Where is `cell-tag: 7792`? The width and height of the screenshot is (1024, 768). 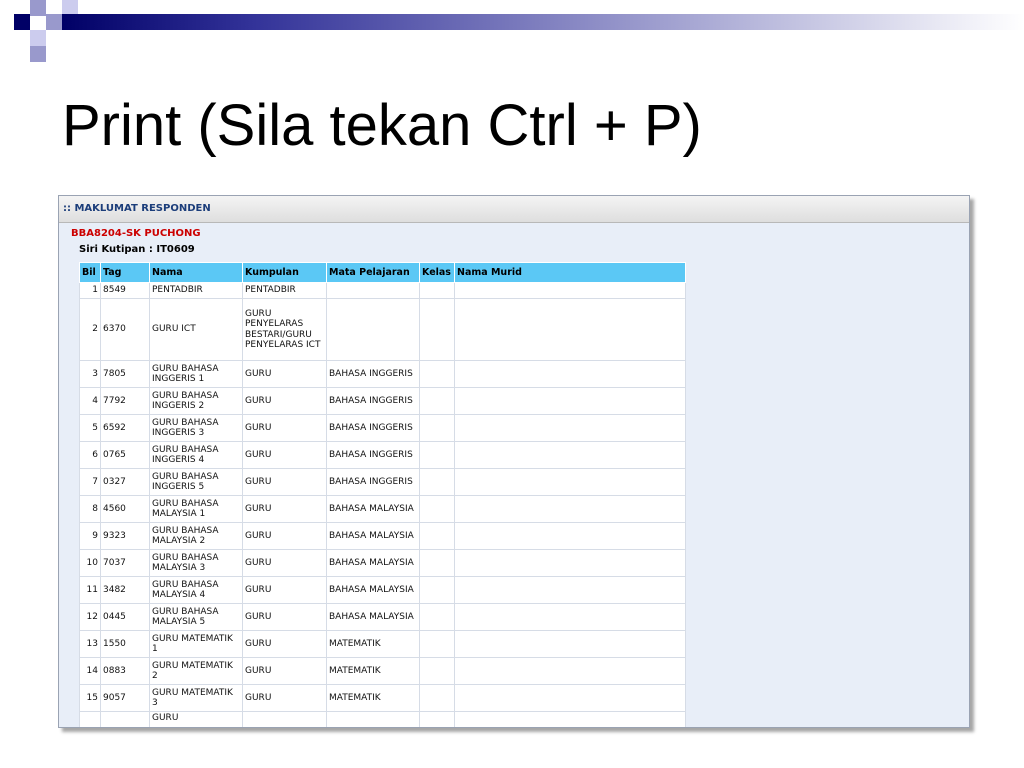 cell-tag: 7792 is located at coordinates (125, 401).